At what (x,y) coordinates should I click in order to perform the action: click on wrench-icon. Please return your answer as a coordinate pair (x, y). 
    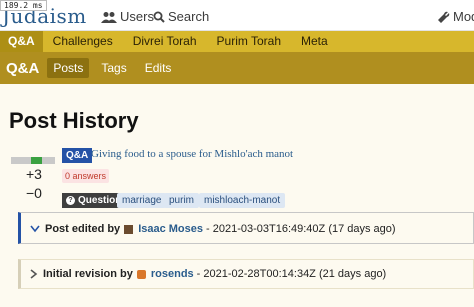
    Looking at the image, I should click on (444, 17).